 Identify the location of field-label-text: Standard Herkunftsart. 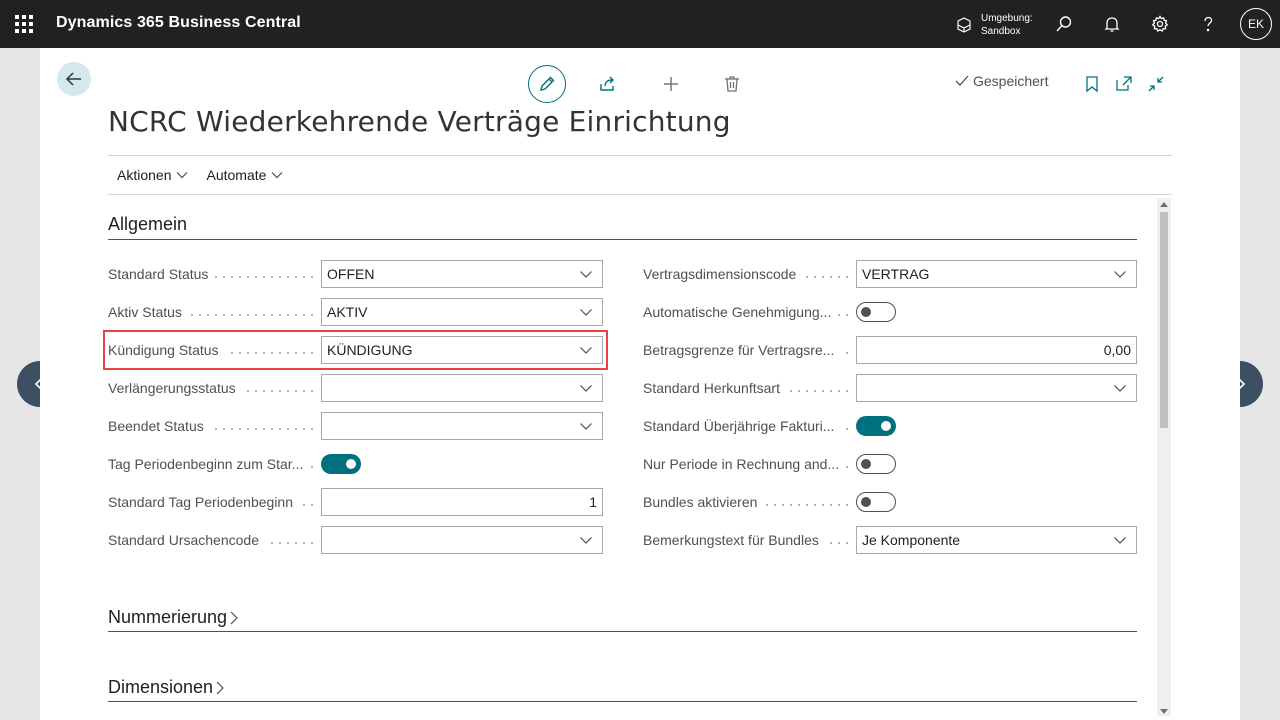
(714, 388).